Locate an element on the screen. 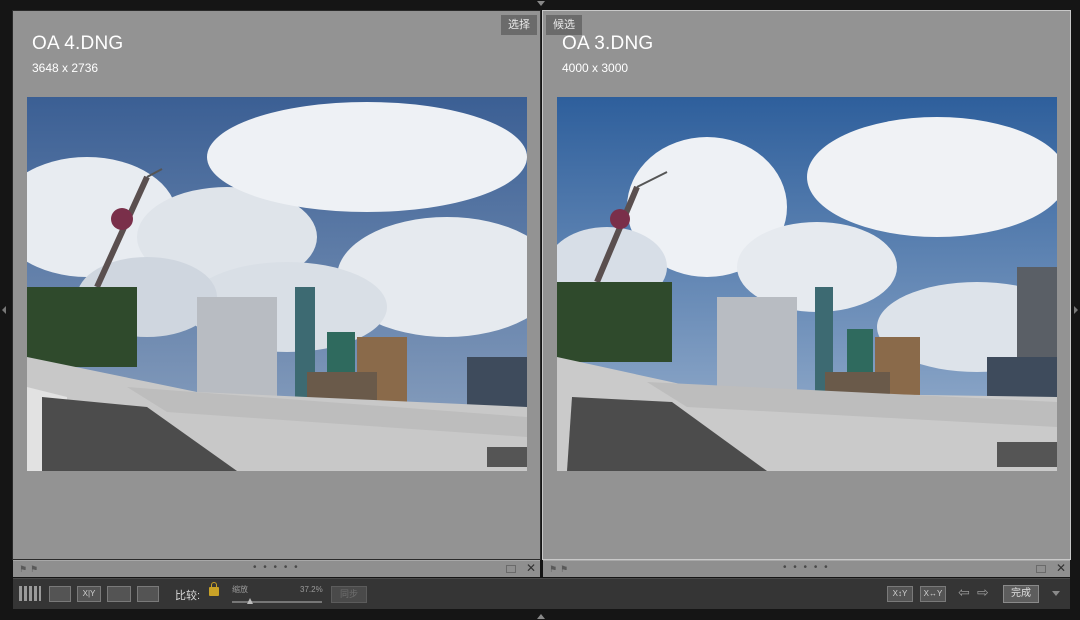  done-button: 完成 is located at coordinates (1021, 594).